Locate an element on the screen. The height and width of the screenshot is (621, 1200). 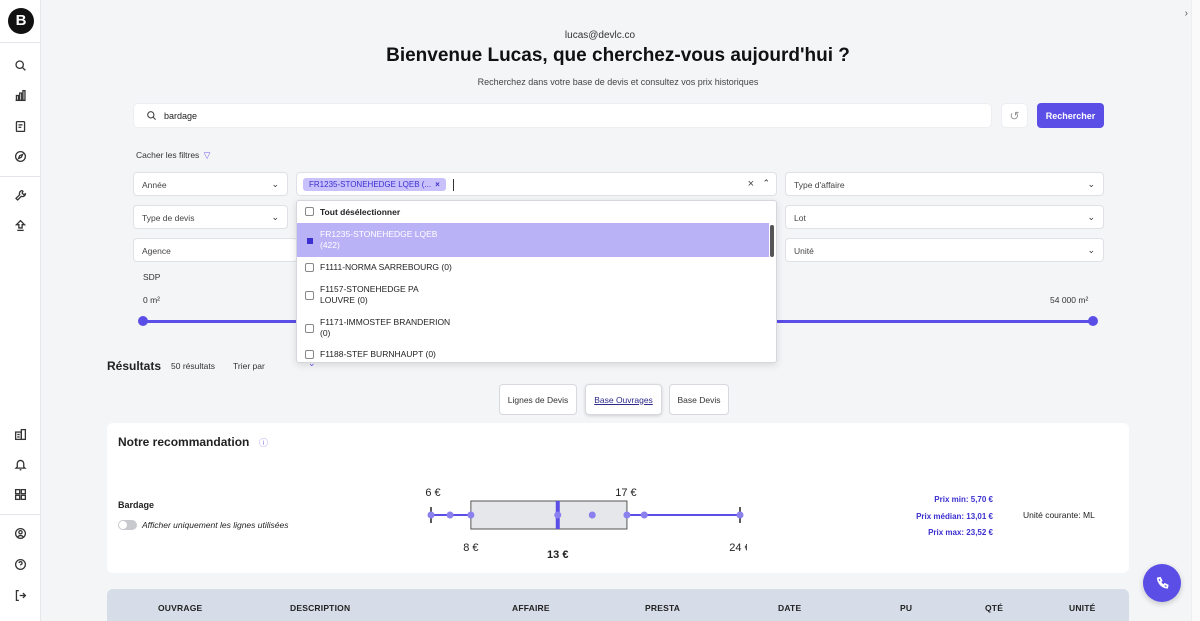
view-works-base-button: Base Ouvrages is located at coordinates (623, 399).